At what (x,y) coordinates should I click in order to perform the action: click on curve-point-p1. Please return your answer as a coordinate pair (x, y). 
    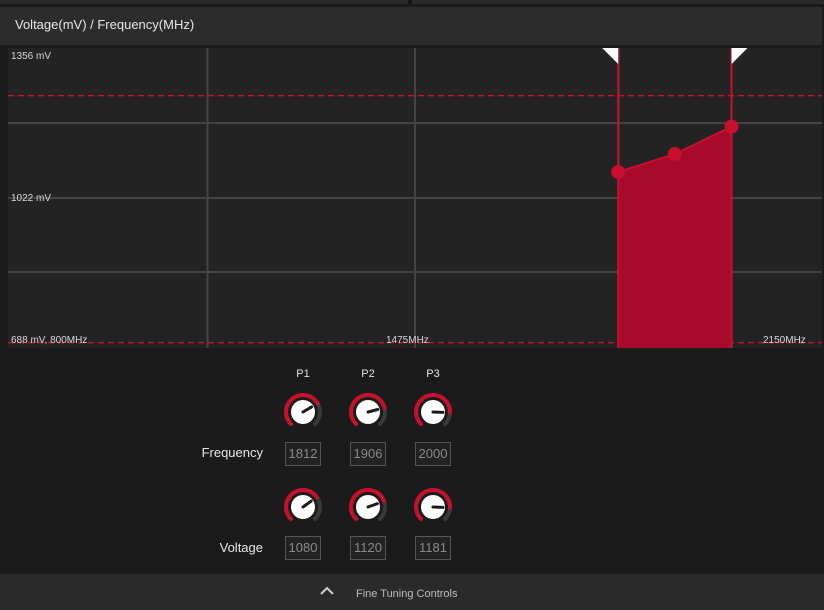
    Looking at the image, I should click on (618, 171).